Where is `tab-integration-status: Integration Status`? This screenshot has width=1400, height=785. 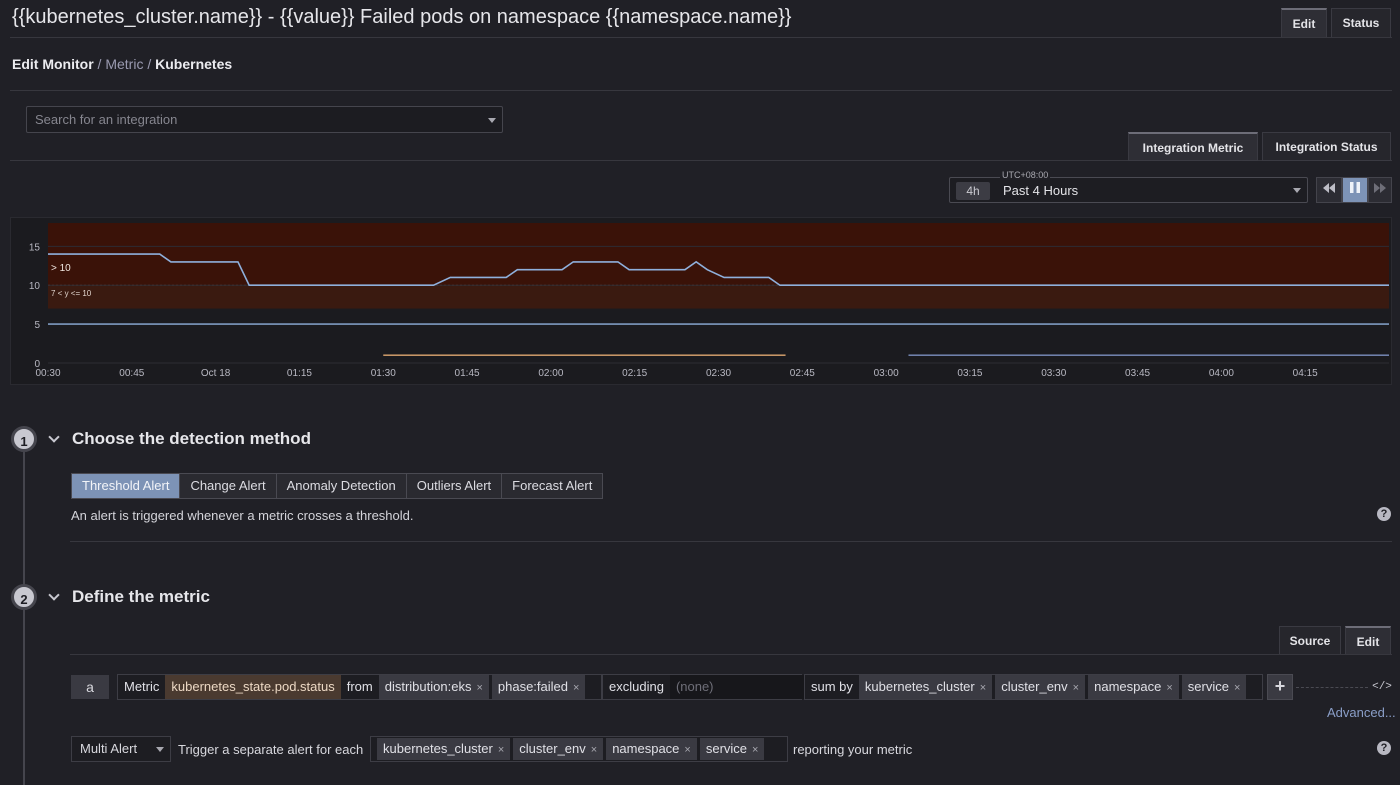
tab-integration-status: Integration Status is located at coordinates (1326, 146).